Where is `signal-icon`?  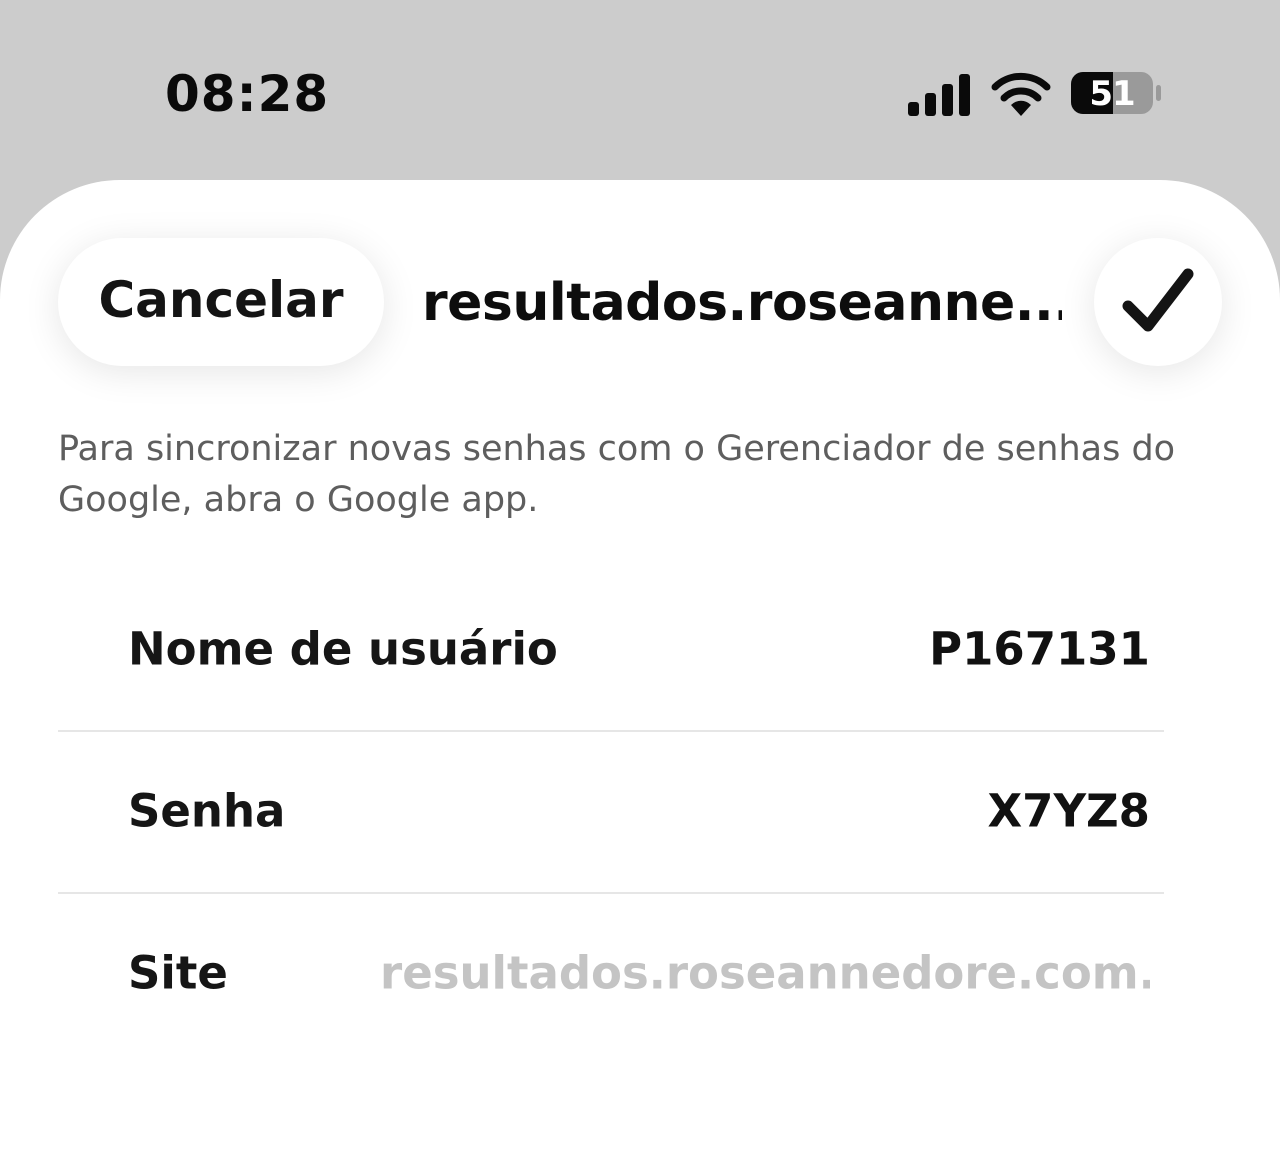 signal-icon is located at coordinates (939, 95).